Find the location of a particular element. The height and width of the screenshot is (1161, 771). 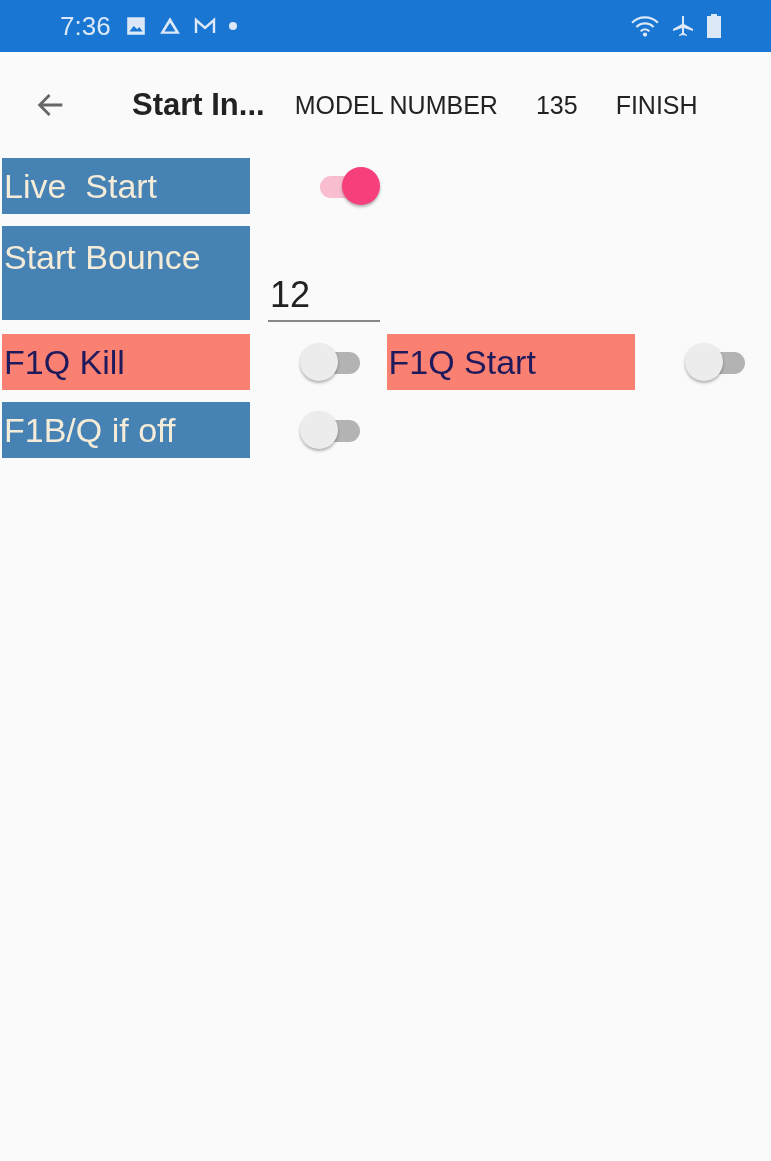

field-label: F1B/Q if off is located at coordinates (126, 430).